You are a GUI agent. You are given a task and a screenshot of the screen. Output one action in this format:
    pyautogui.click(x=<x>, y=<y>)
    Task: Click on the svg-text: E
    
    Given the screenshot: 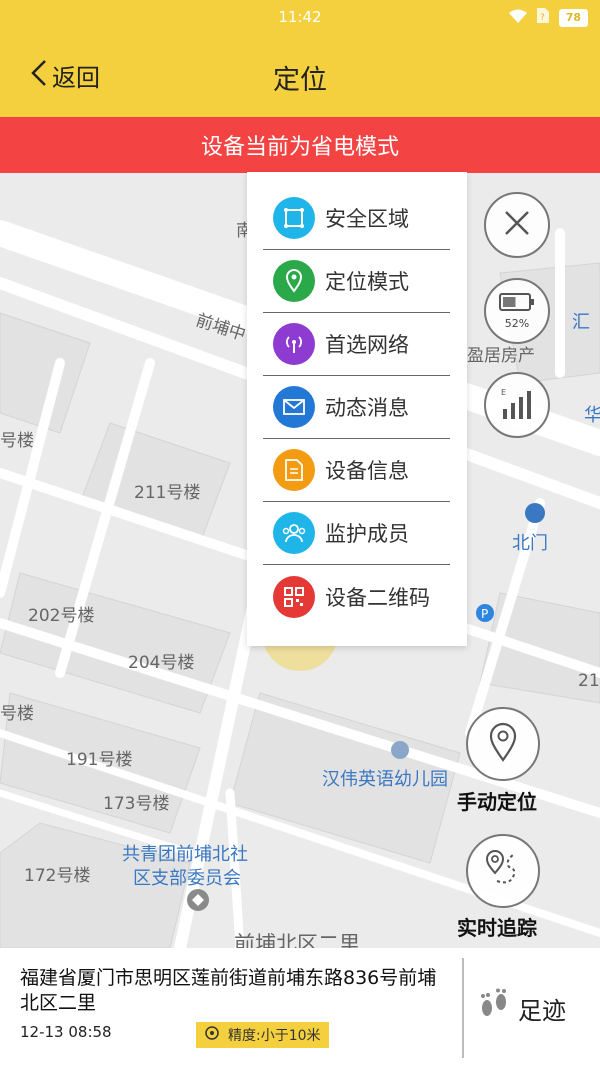 What is the action you would take?
    pyautogui.click(x=503, y=392)
    